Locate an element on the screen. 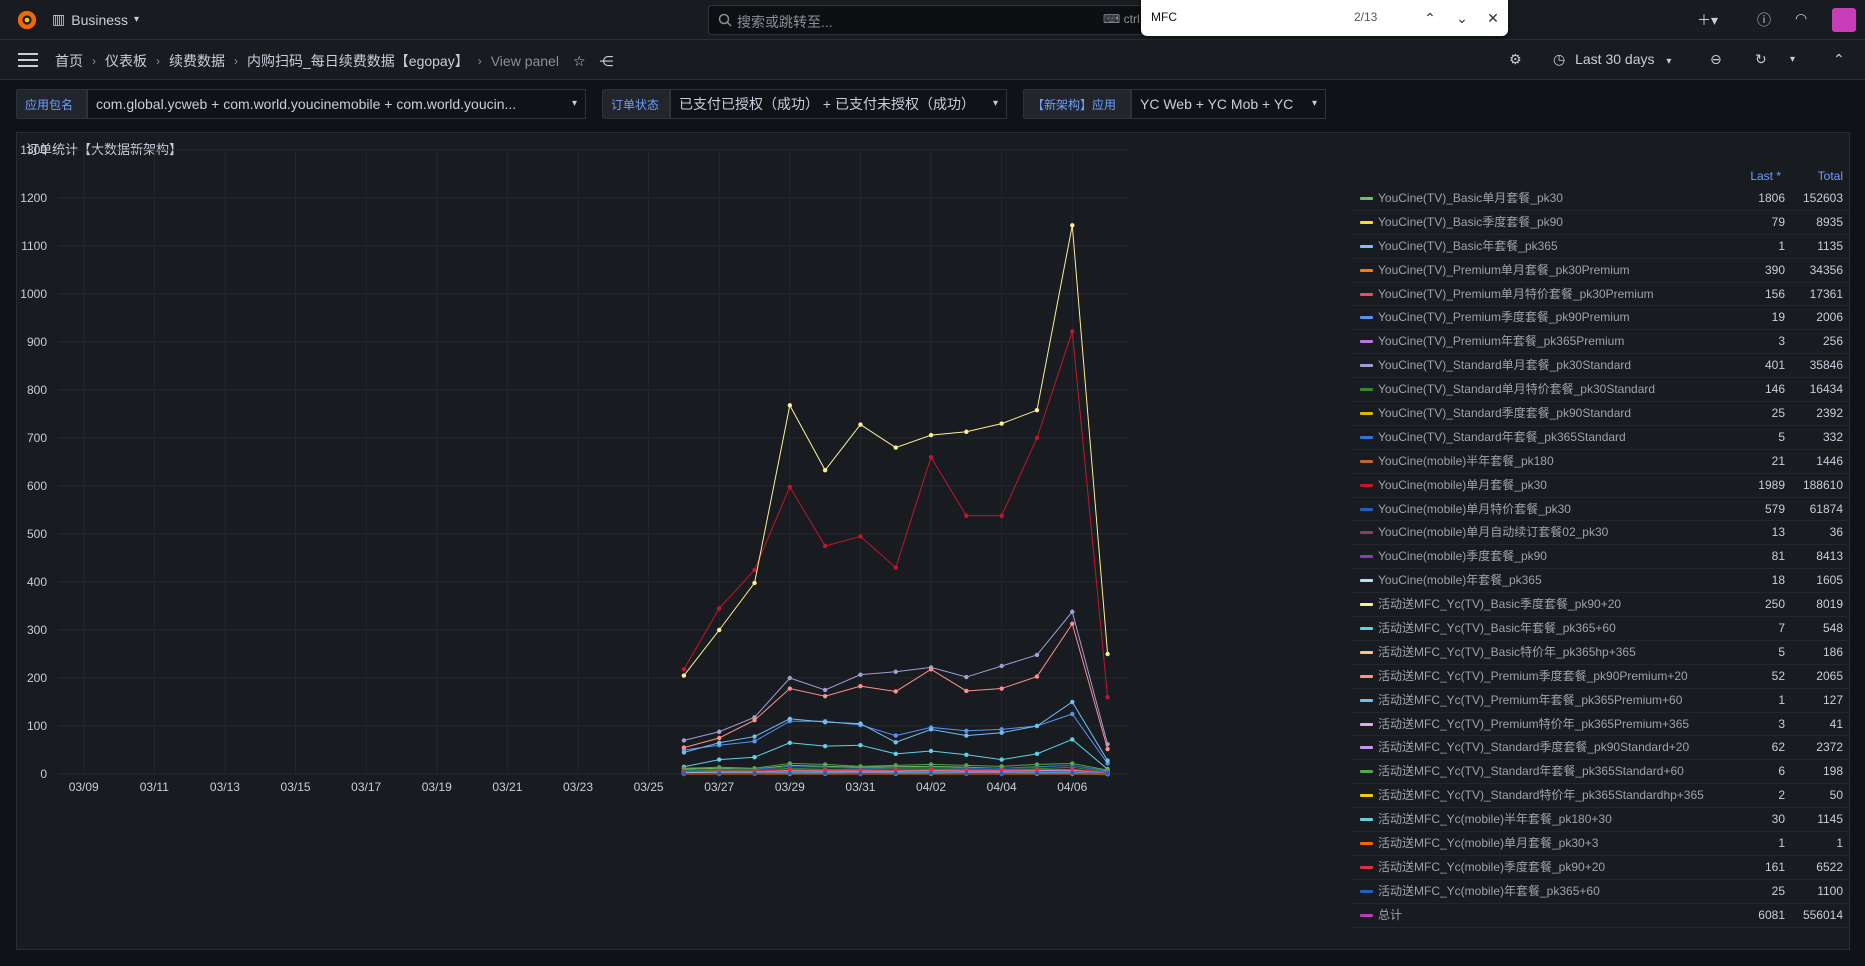  grafana-logo-icon is located at coordinates (27, 20).